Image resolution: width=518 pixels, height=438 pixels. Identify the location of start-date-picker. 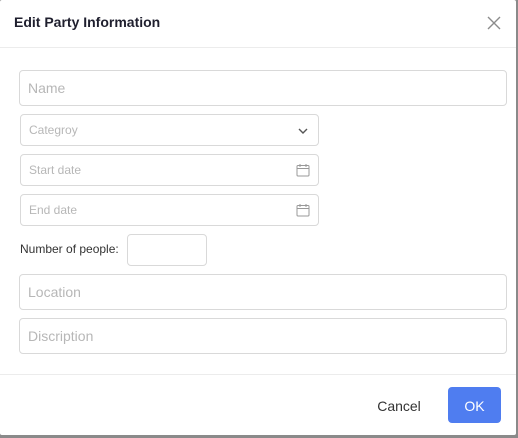
(169, 170).